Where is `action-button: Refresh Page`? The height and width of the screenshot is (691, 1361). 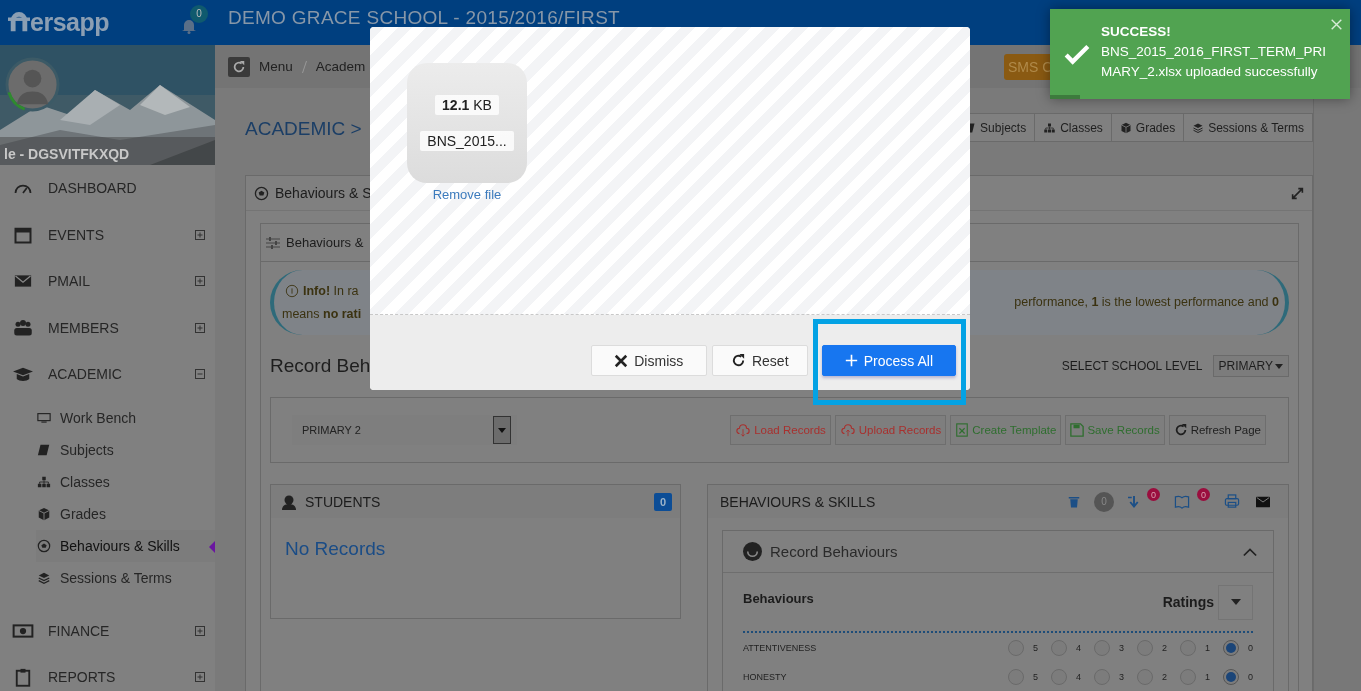 action-button: Refresh Page is located at coordinates (1217, 430).